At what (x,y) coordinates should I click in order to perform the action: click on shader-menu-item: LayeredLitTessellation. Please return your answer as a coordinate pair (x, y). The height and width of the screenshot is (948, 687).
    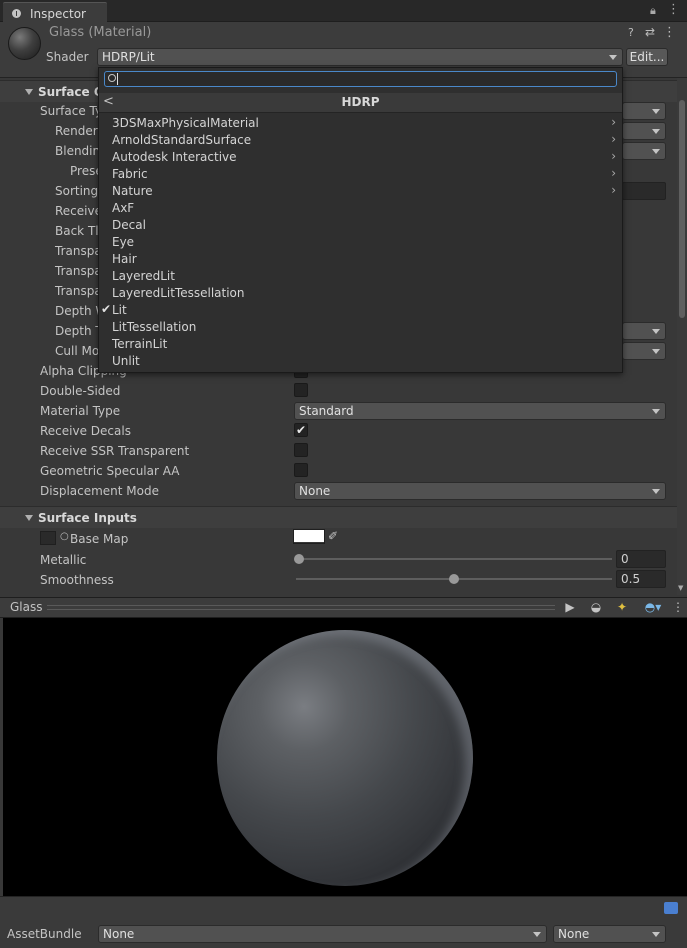
    Looking at the image, I should click on (360, 293).